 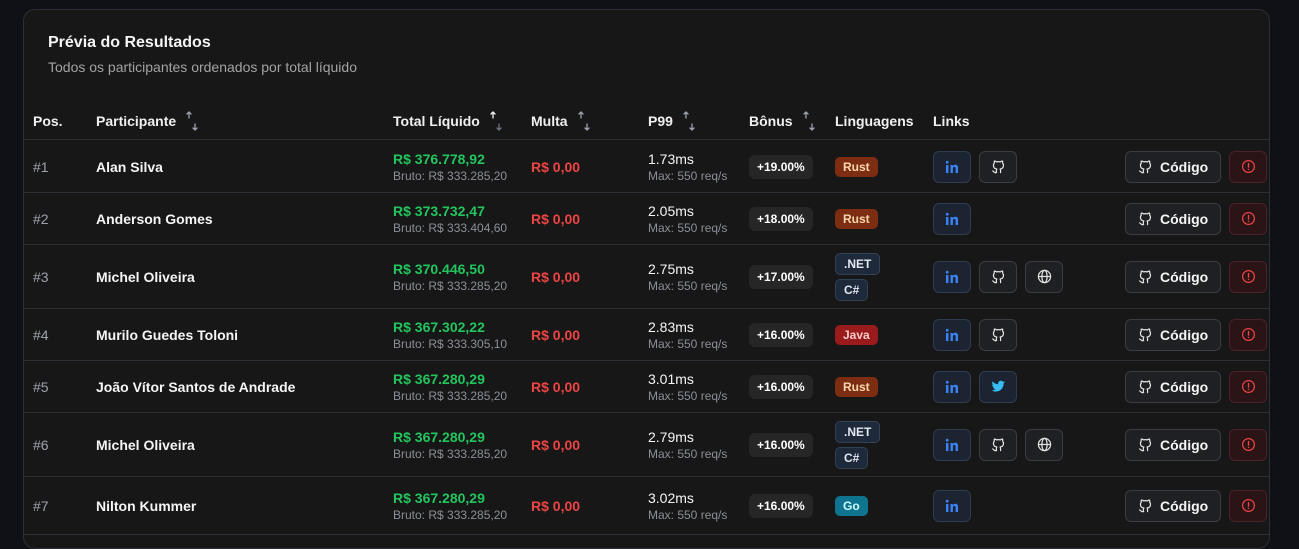 I want to click on bonus-badge: +18.00%, so click(x=781, y=218).